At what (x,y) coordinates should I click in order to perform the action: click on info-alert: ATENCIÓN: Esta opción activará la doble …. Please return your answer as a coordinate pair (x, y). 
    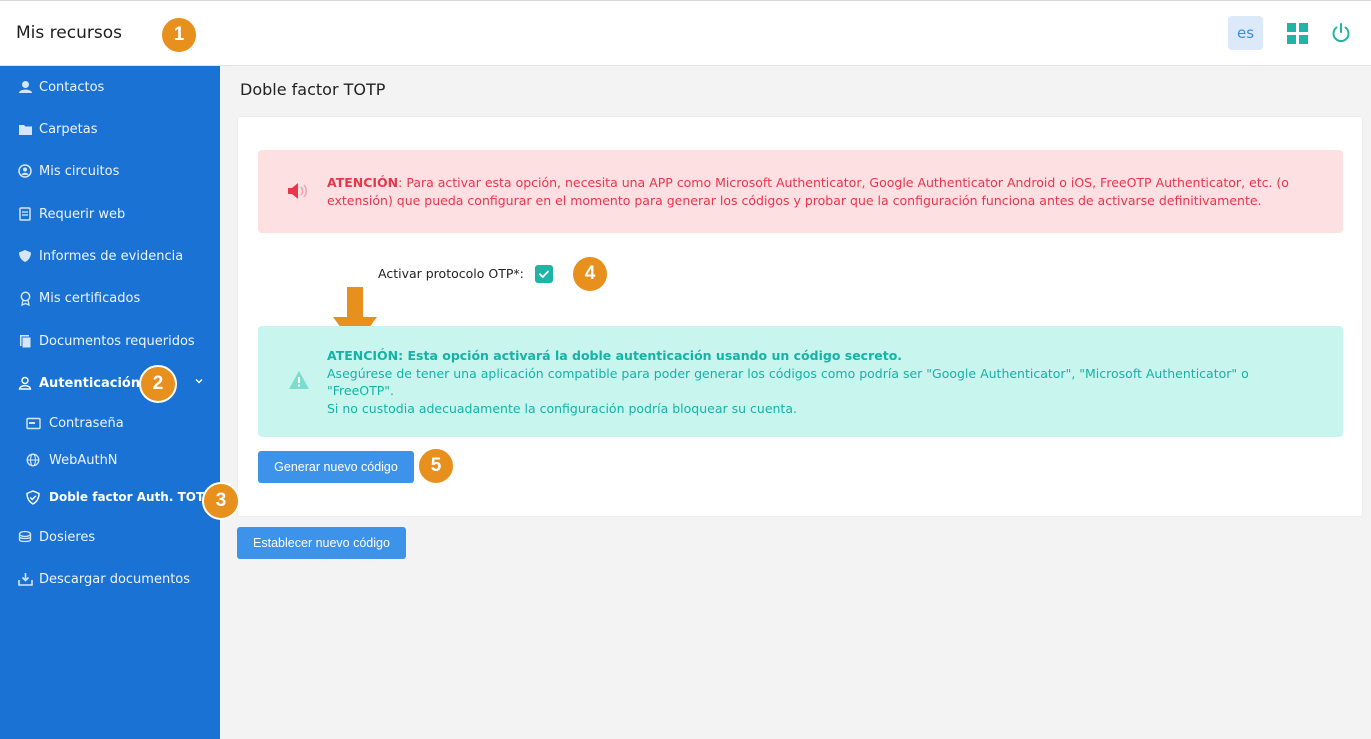
    Looking at the image, I should click on (800, 381).